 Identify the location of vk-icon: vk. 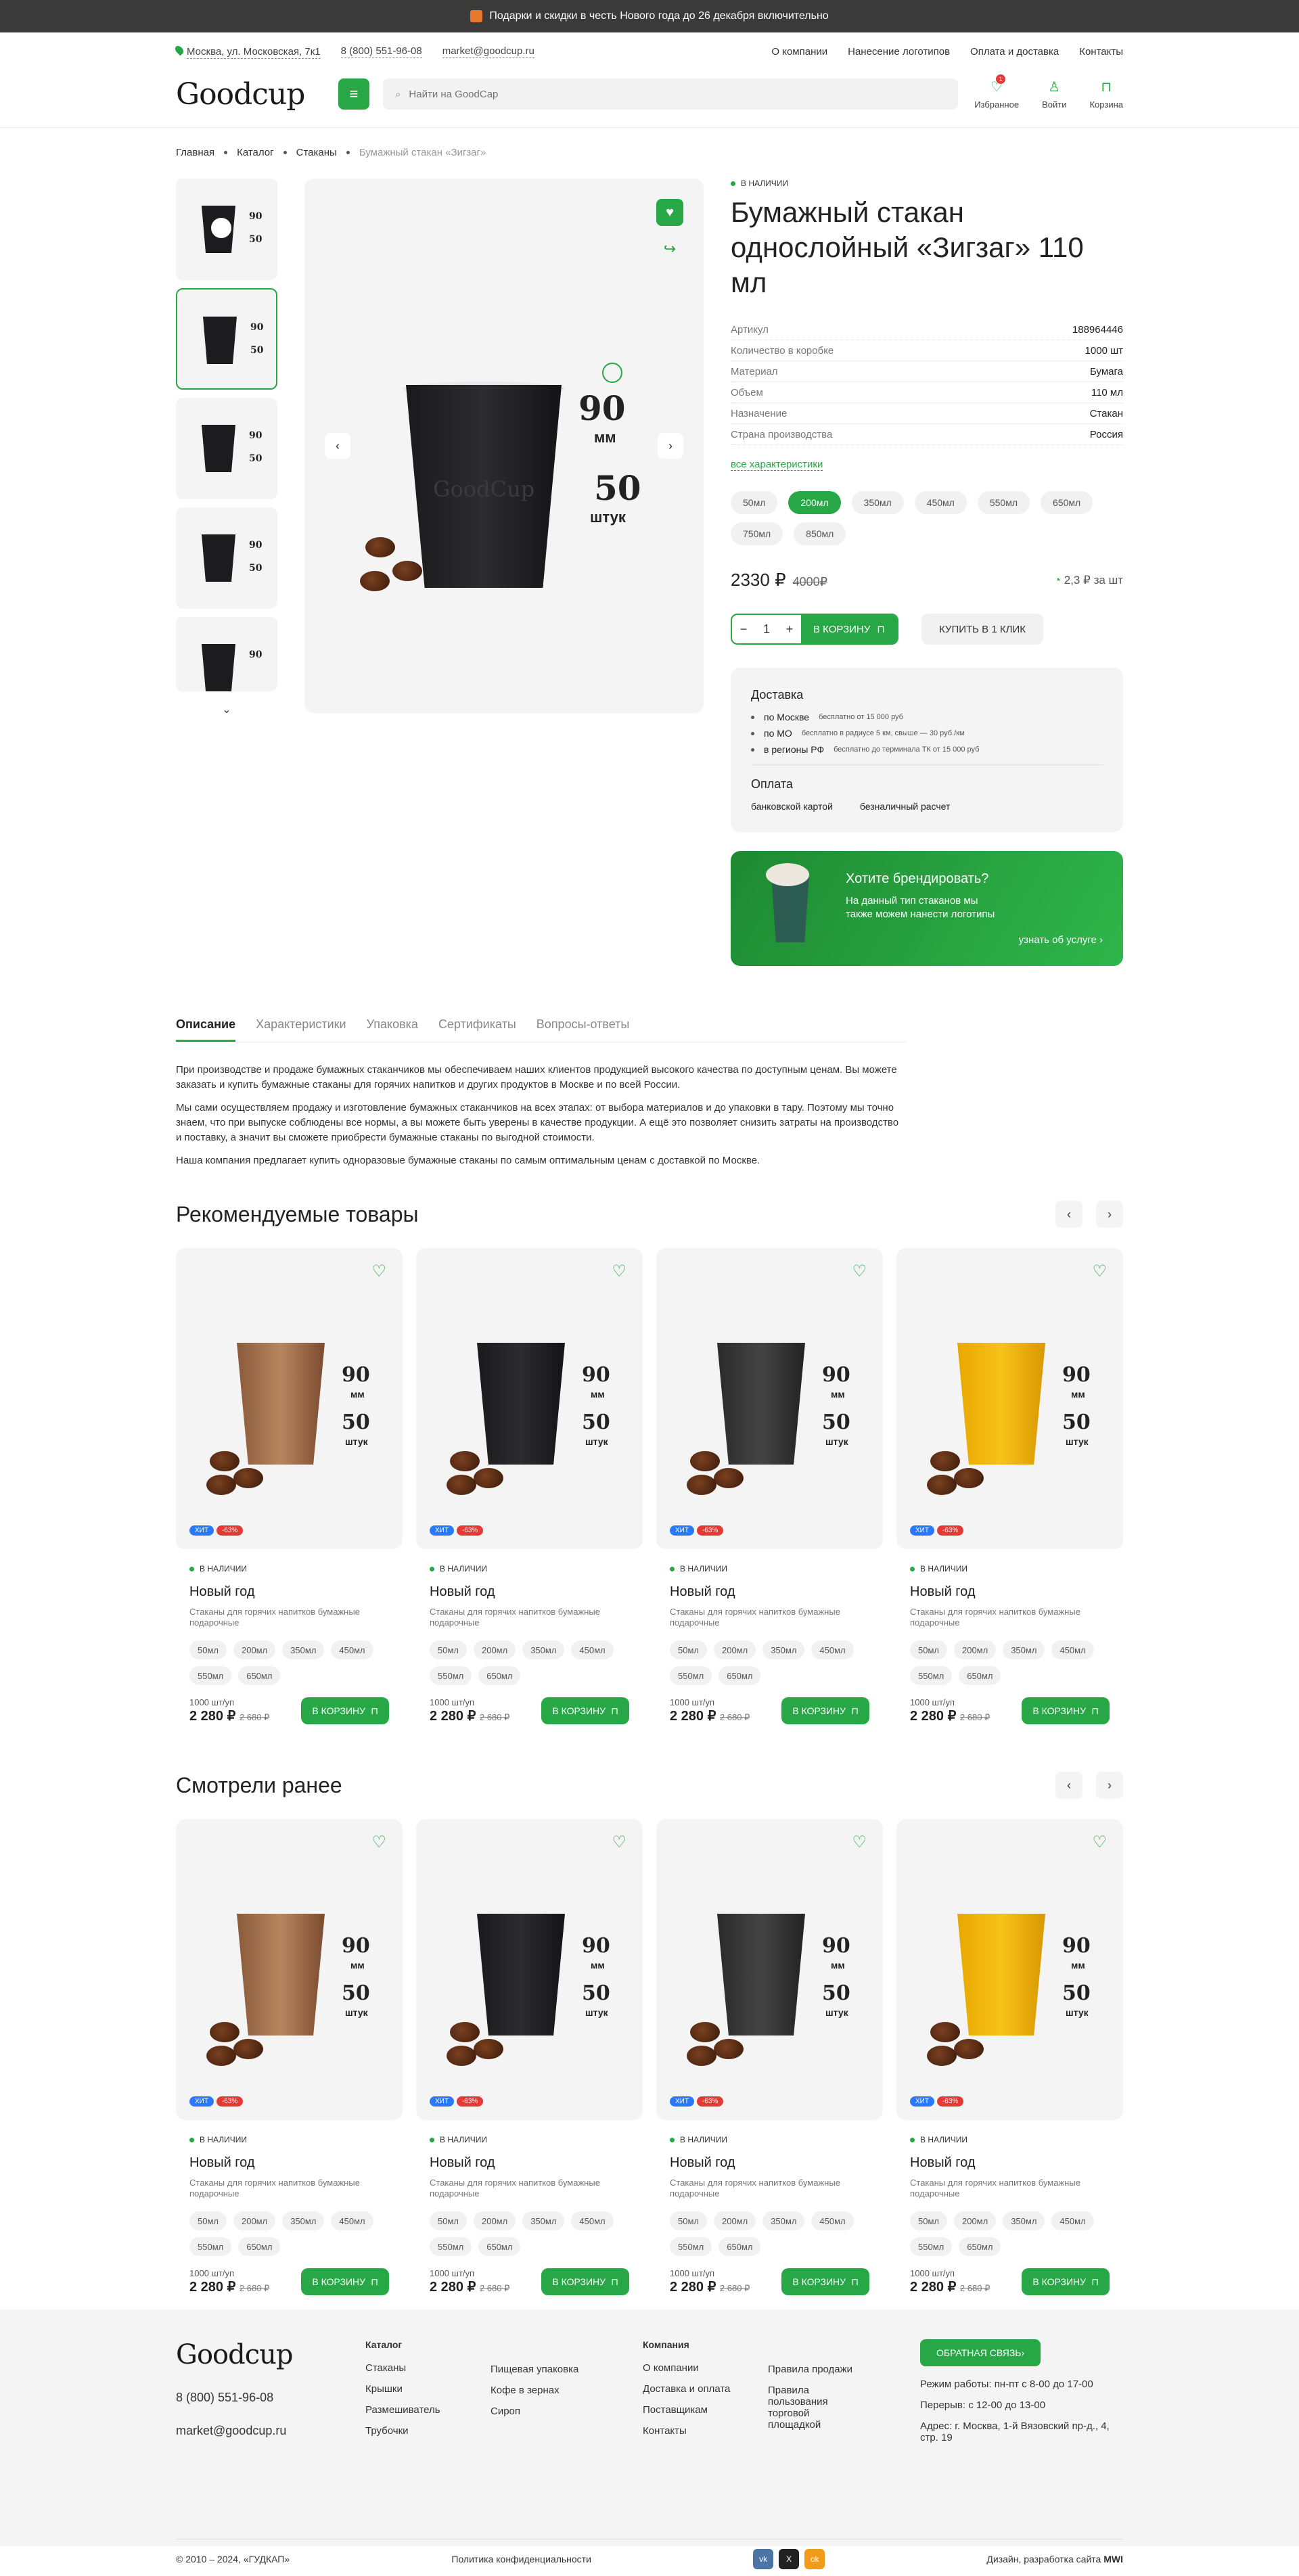
(763, 2559).